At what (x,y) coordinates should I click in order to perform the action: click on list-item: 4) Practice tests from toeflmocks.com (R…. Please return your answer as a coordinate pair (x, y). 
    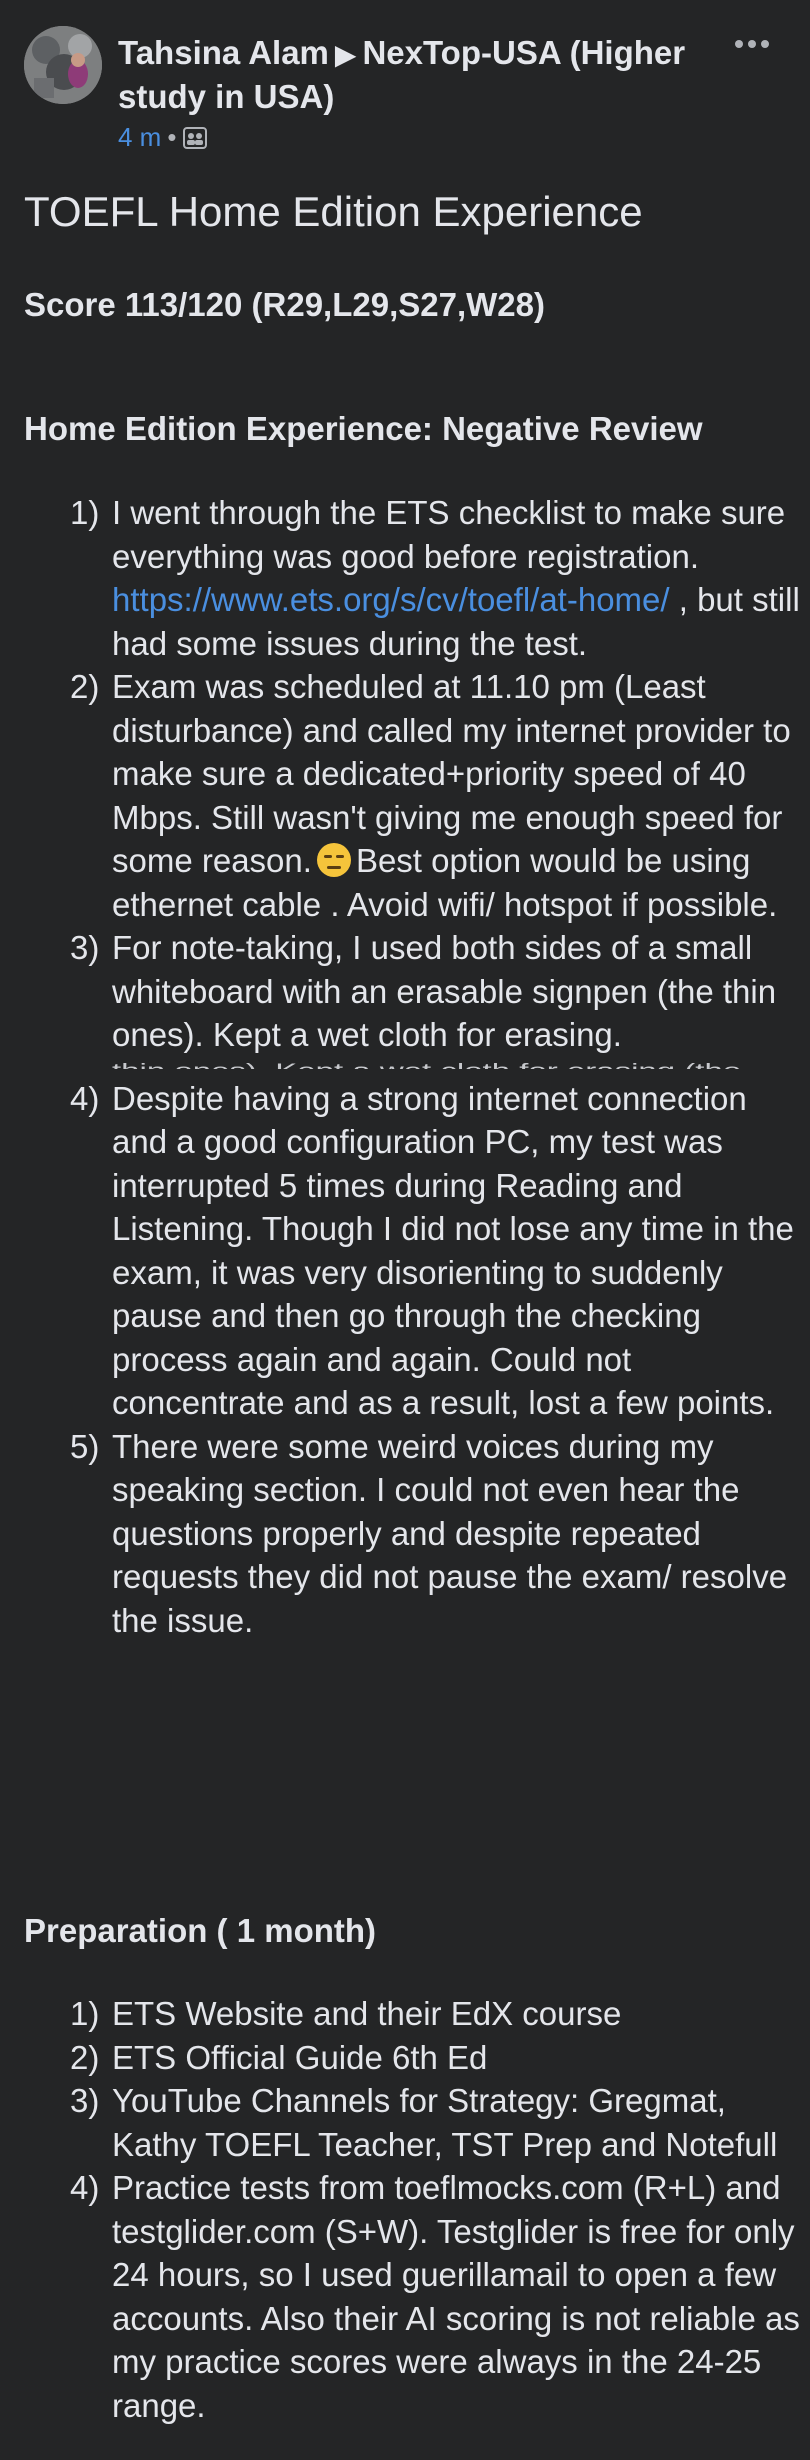
    Looking at the image, I should click on (400, 2296).